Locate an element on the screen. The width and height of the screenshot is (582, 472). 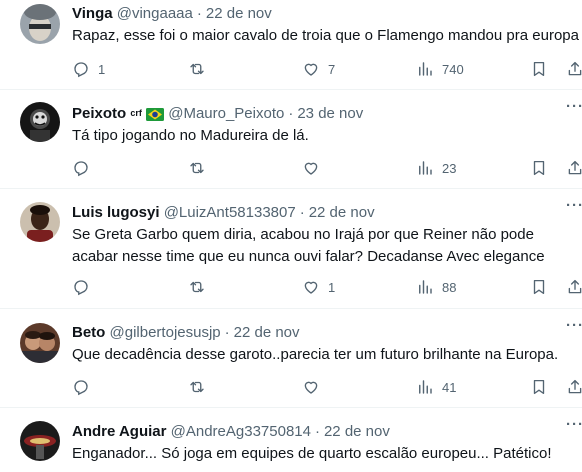
like-button: 1 is located at coordinates (318, 287).